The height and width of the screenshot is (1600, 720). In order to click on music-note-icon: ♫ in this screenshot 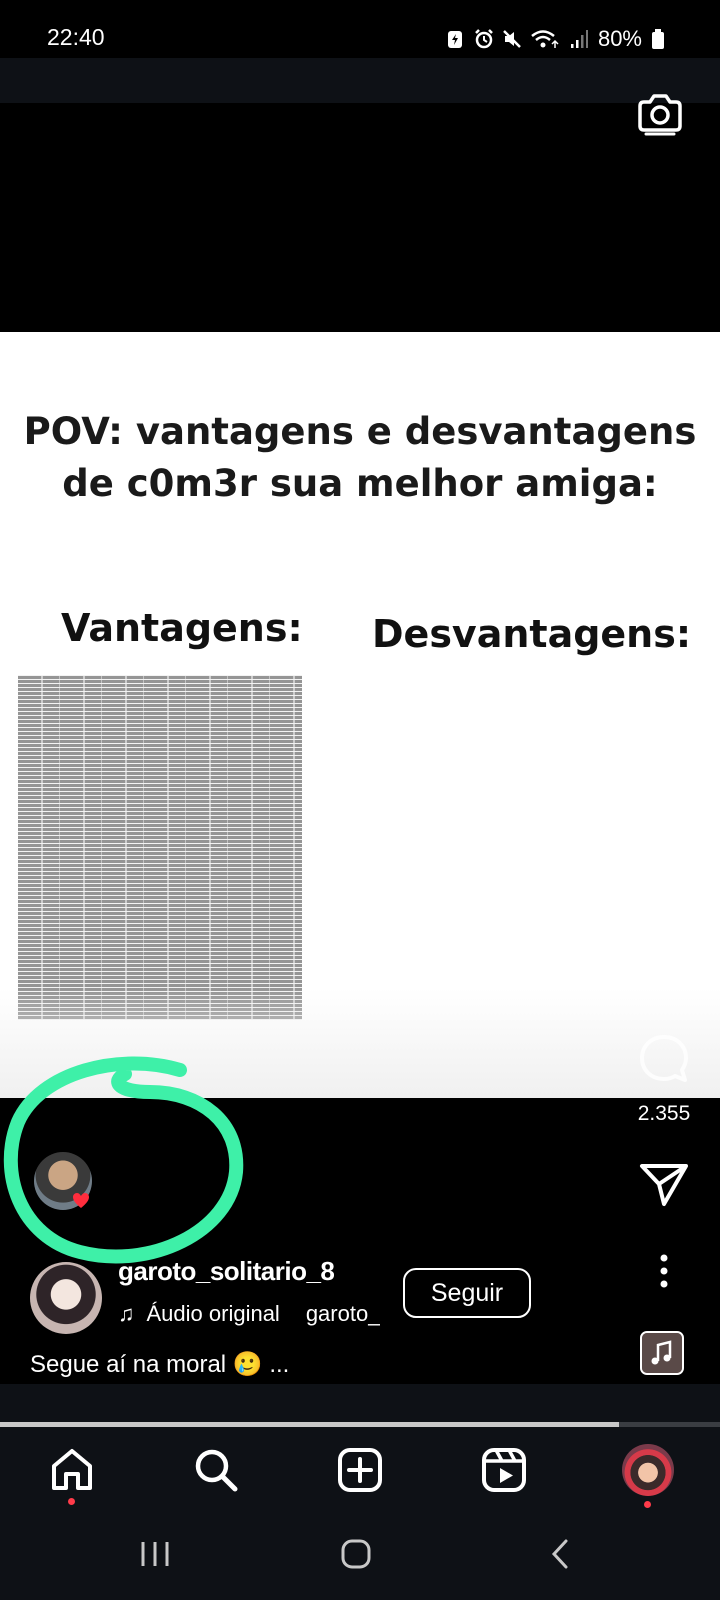, I will do `click(126, 1313)`.